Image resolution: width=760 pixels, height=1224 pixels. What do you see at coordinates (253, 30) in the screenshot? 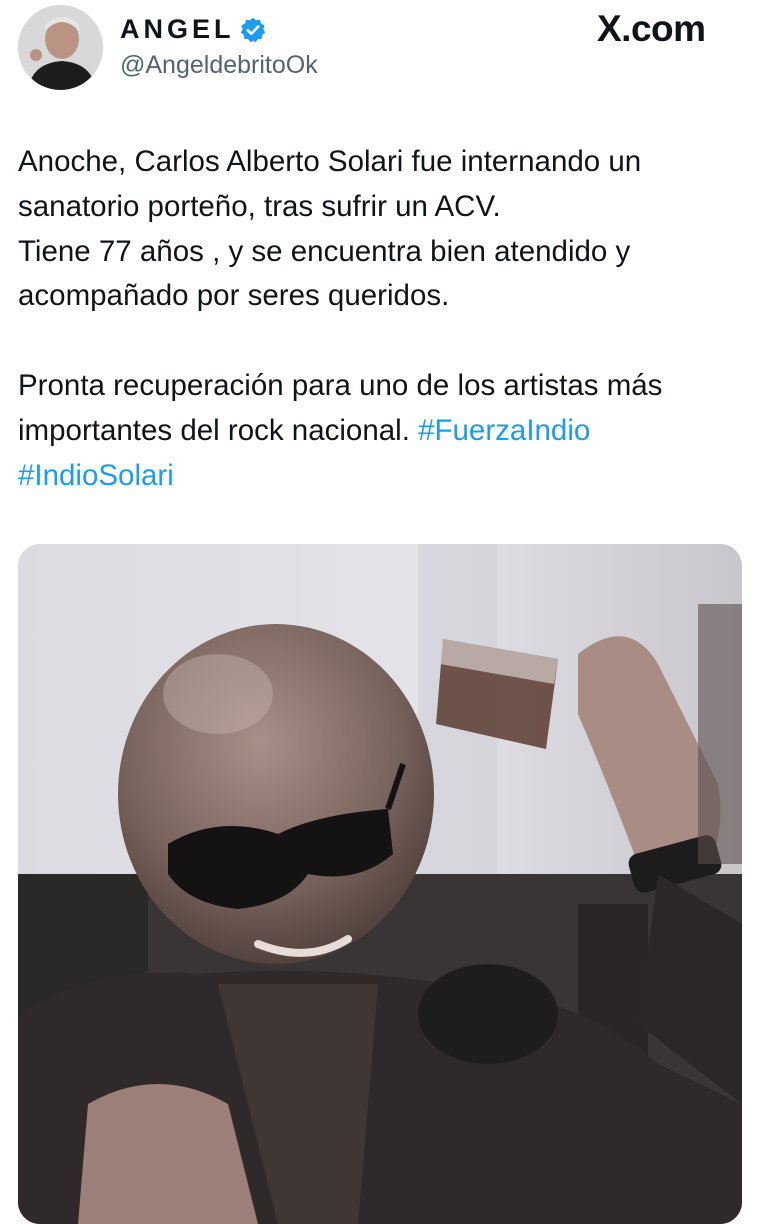
I see `verified-badge-icon` at bounding box center [253, 30].